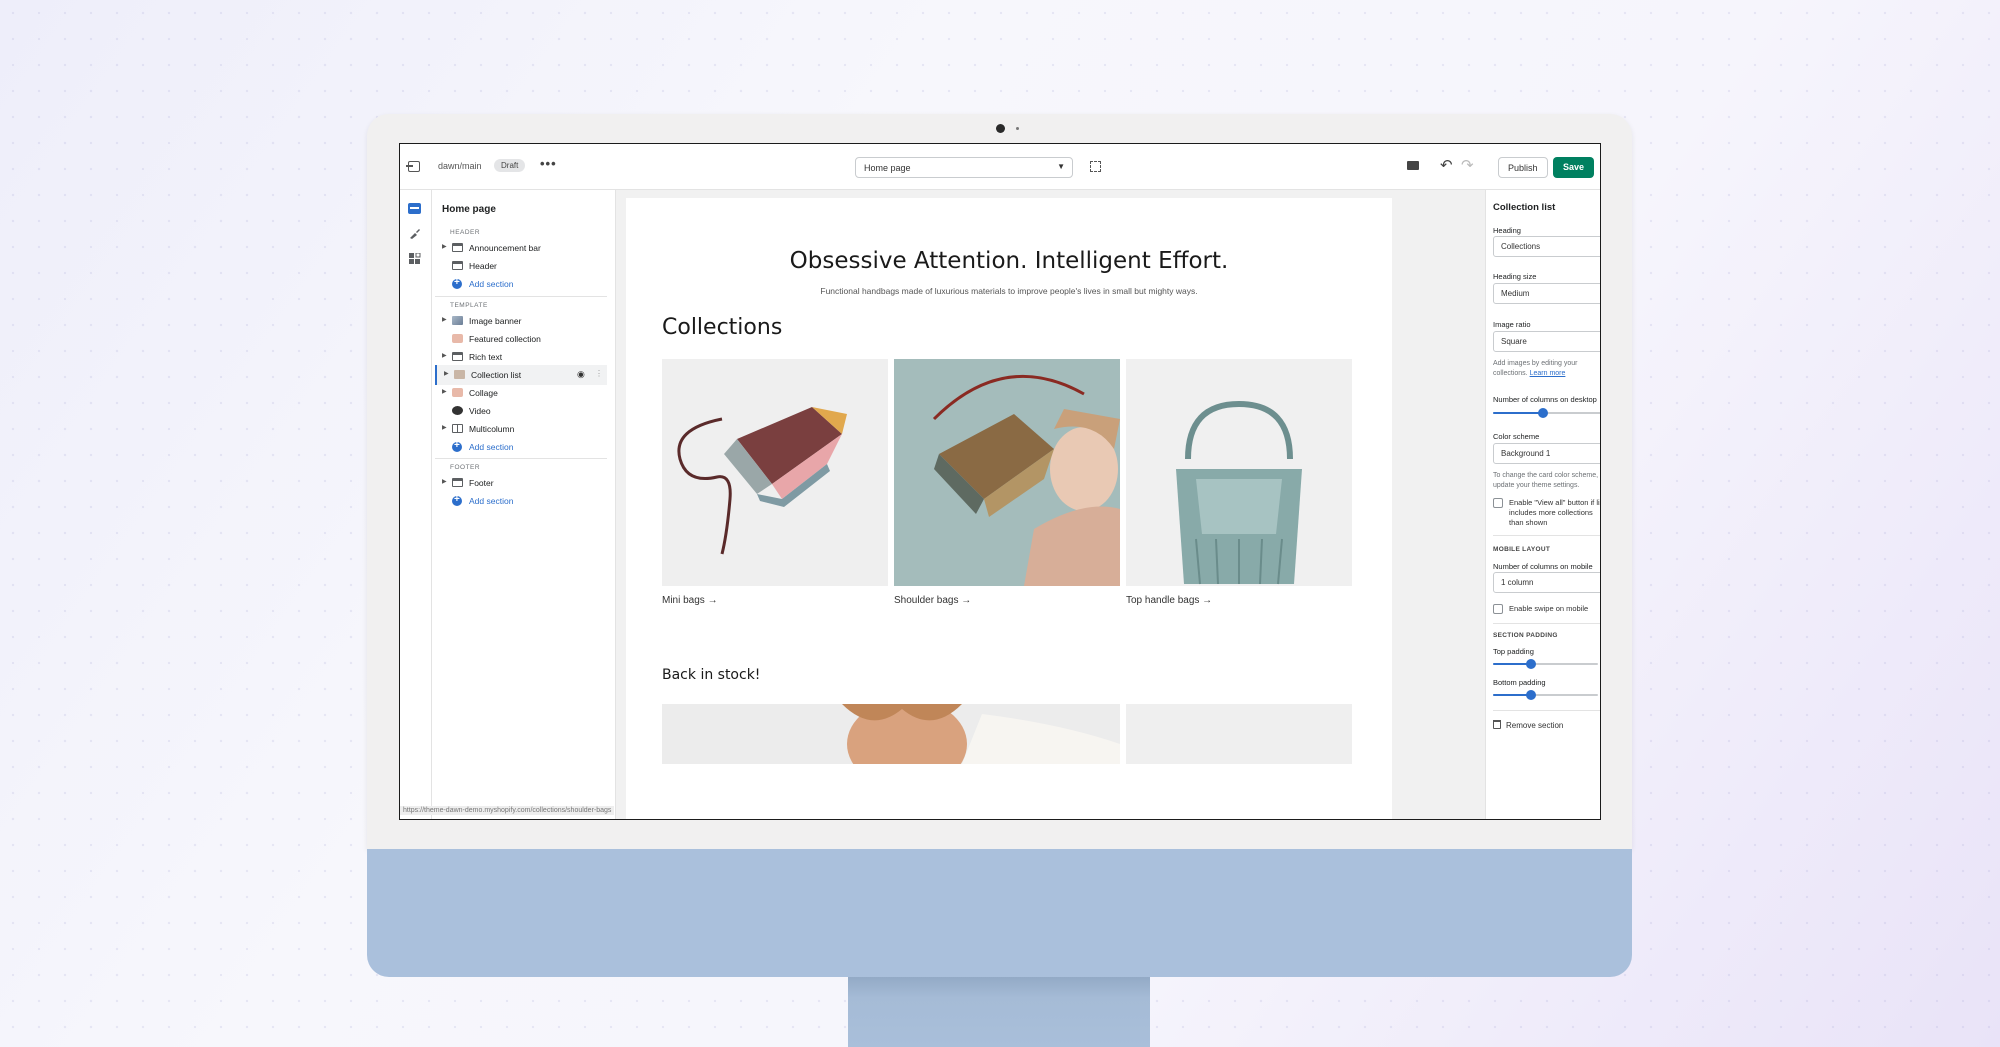 Image resolution: width=2000 pixels, height=1047 pixels. Describe the element at coordinates (1169, 600) in the screenshot. I see `collection-link-top-handle-bags: Top handle bags →` at that location.